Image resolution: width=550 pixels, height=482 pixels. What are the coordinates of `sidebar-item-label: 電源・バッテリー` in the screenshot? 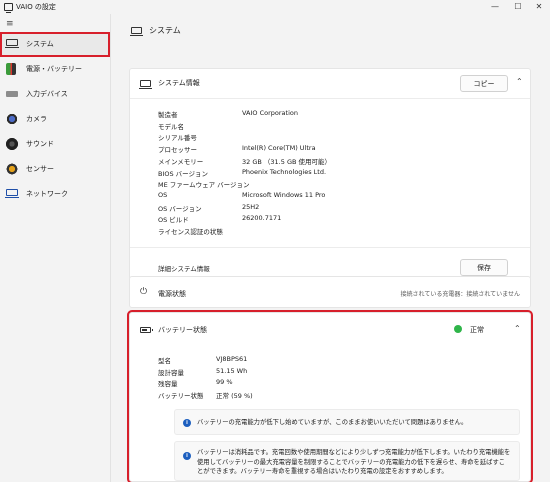 It's located at (54, 69).